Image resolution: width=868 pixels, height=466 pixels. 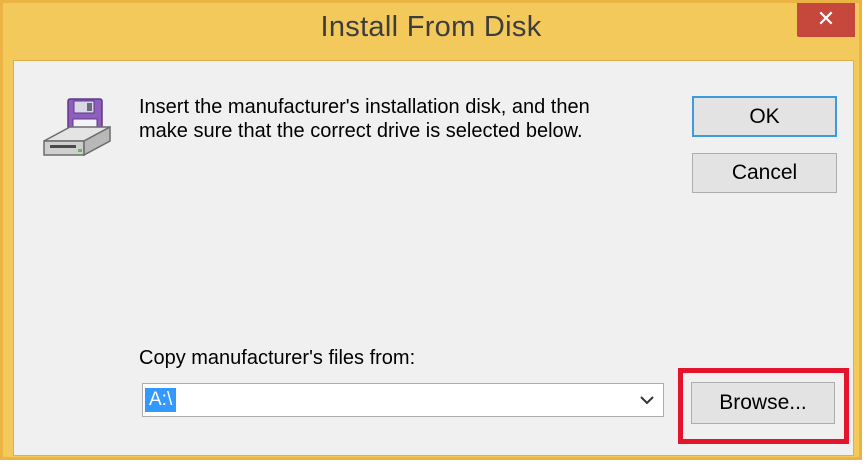 What do you see at coordinates (764, 116) in the screenshot?
I see `ok-button: OK` at bounding box center [764, 116].